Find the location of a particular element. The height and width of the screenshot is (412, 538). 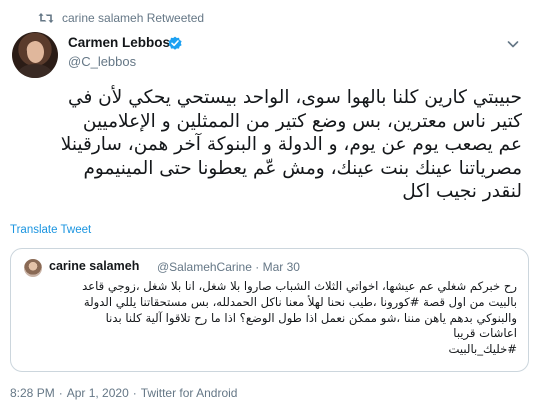

chevron-down-icon is located at coordinates (513, 43).